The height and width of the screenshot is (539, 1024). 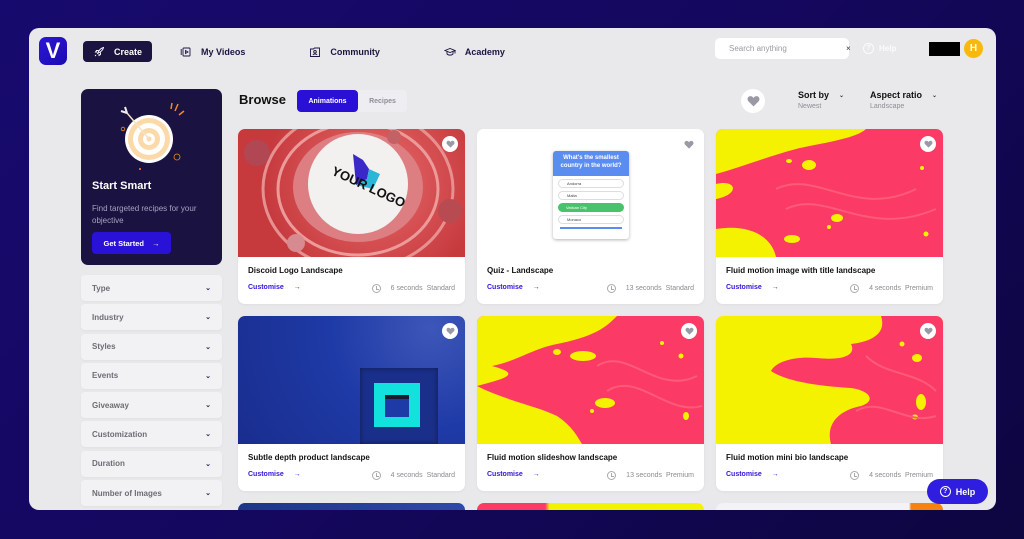 I want to click on filter-customization: Customization ⌄, so click(x=151, y=434).